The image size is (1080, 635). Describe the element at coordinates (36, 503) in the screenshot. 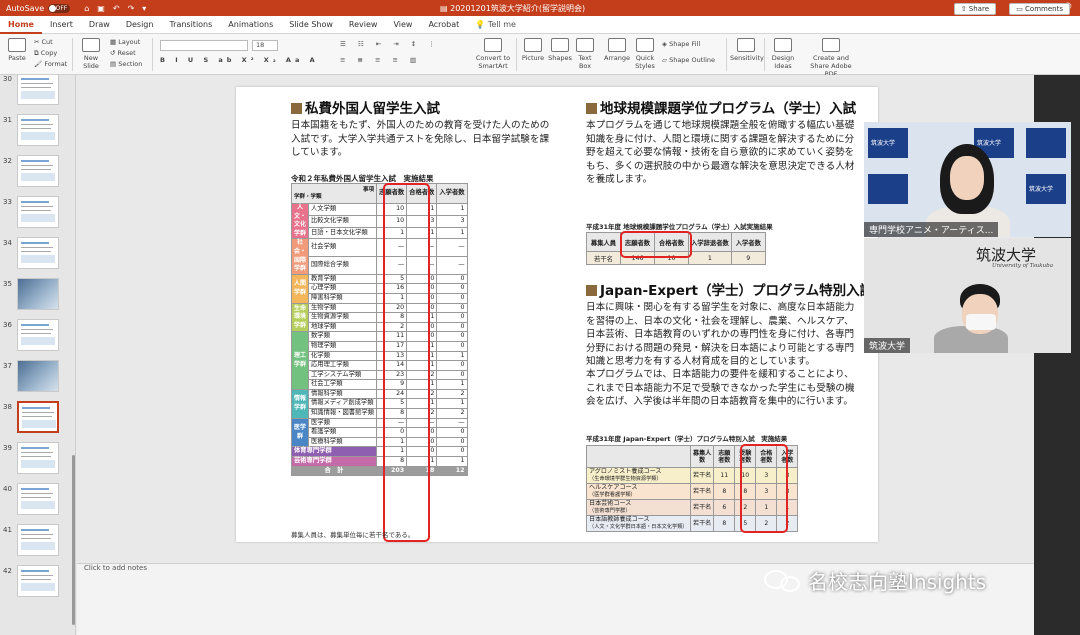

I see `slide-thumbnail-40: 40` at that location.